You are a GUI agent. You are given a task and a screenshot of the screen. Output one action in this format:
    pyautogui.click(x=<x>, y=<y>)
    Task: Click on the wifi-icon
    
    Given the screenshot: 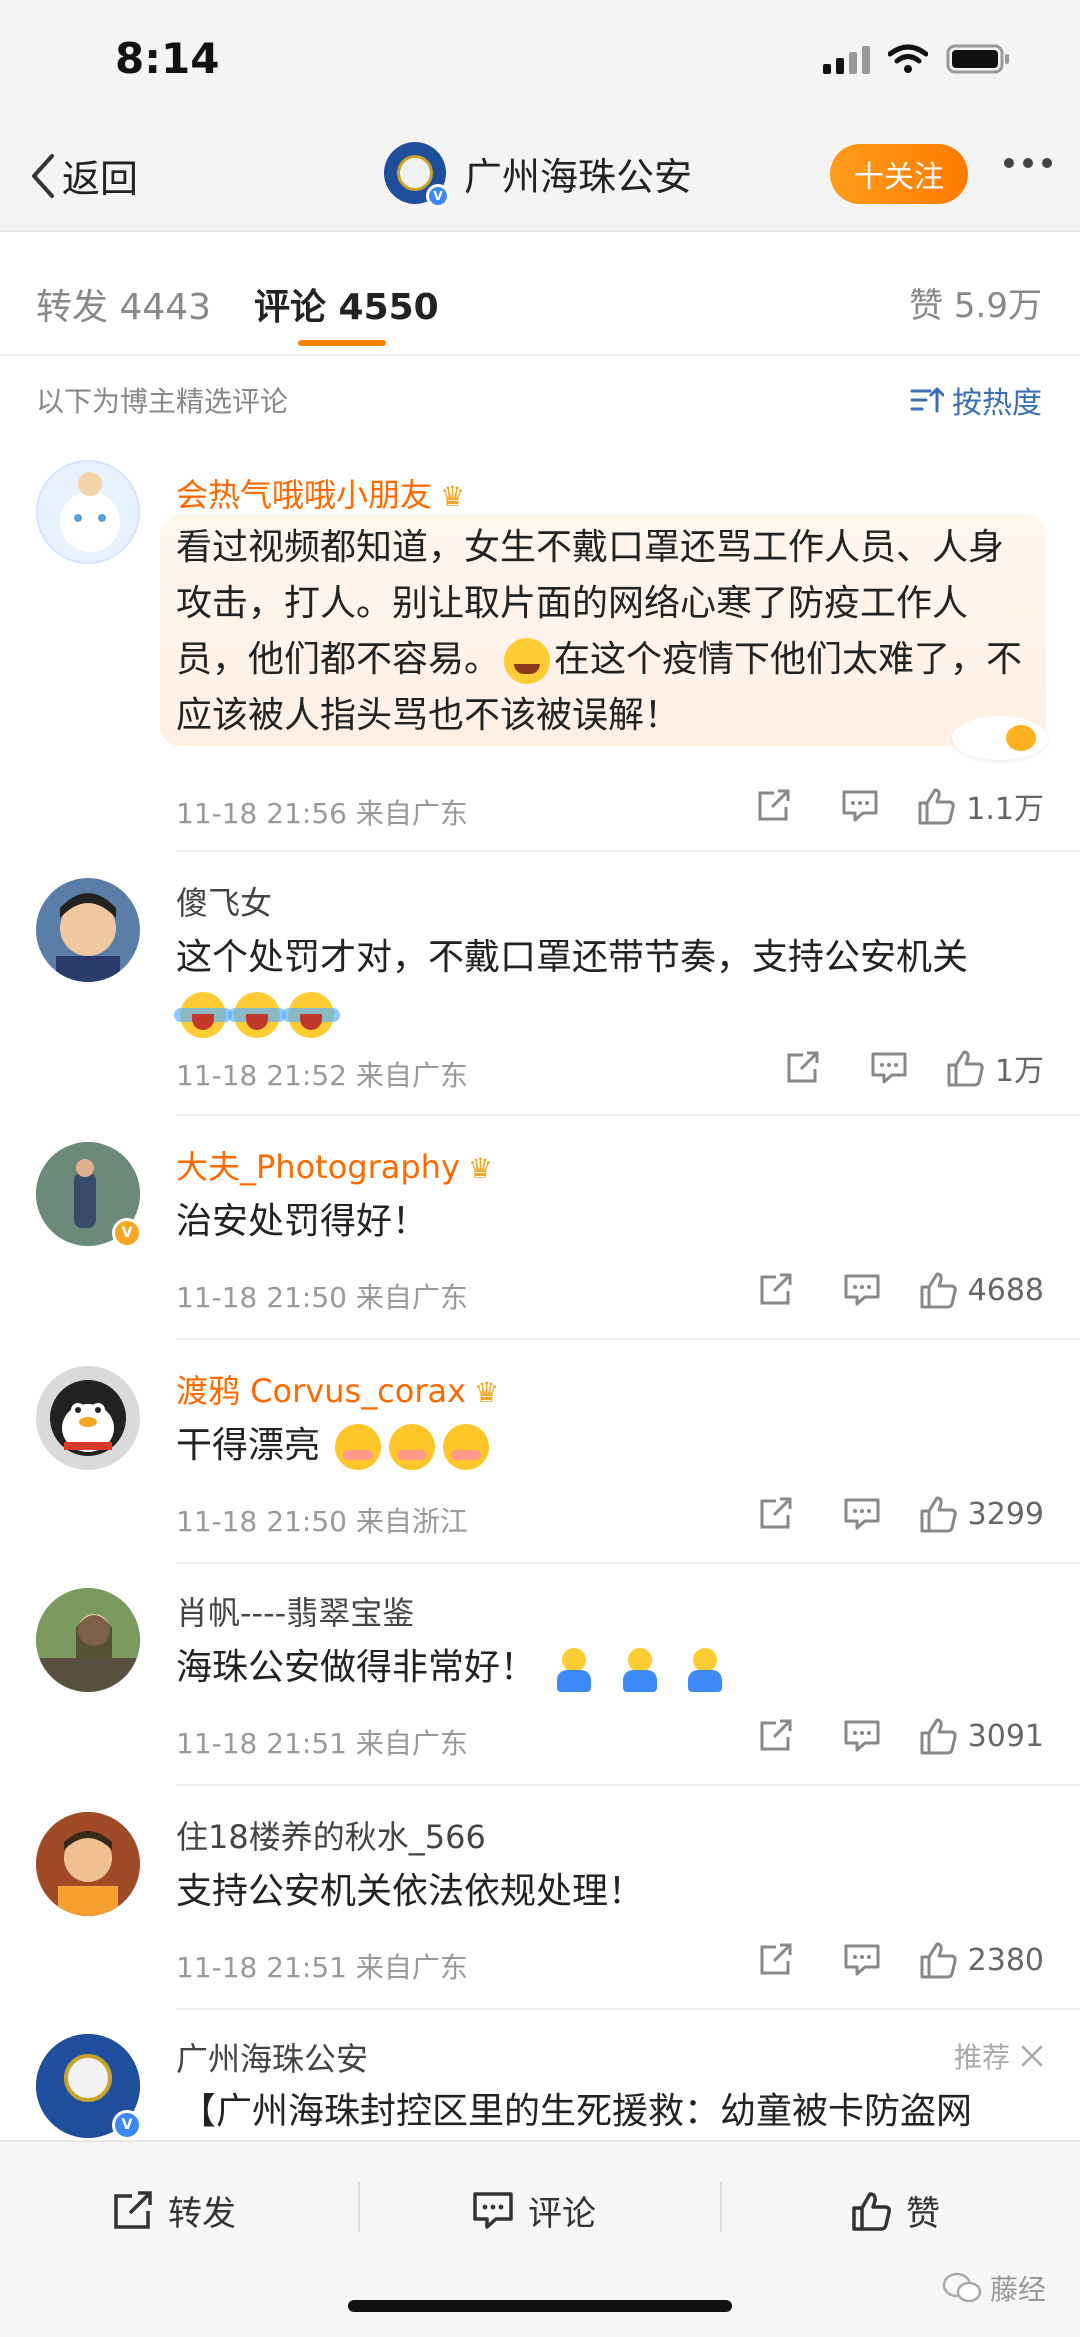 What is the action you would take?
    pyautogui.click(x=908, y=59)
    